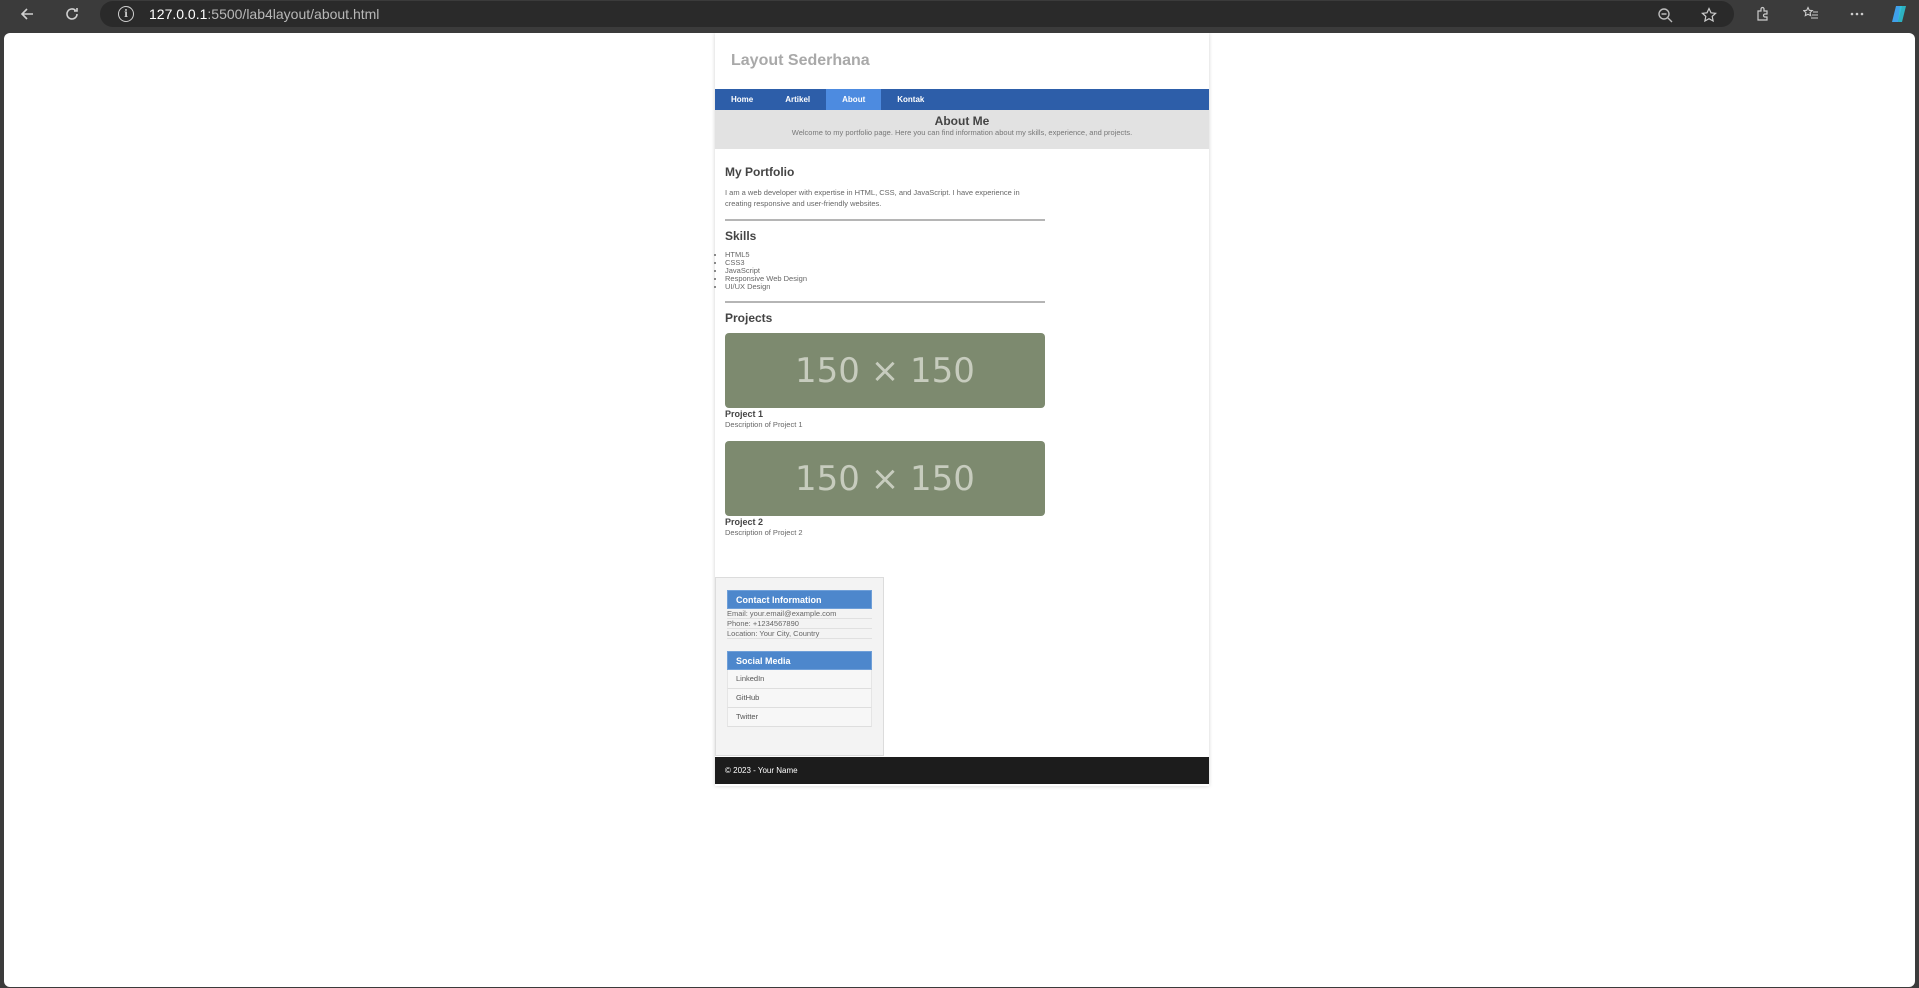  What do you see at coordinates (797, 99) in the screenshot?
I see `nav-artikel: Artikel` at bounding box center [797, 99].